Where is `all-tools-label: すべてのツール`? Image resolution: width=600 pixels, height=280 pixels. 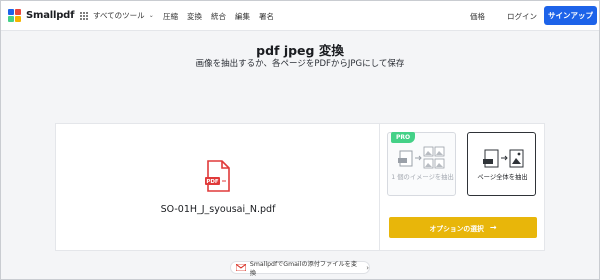 all-tools-label: すべてのツール is located at coordinates (119, 15).